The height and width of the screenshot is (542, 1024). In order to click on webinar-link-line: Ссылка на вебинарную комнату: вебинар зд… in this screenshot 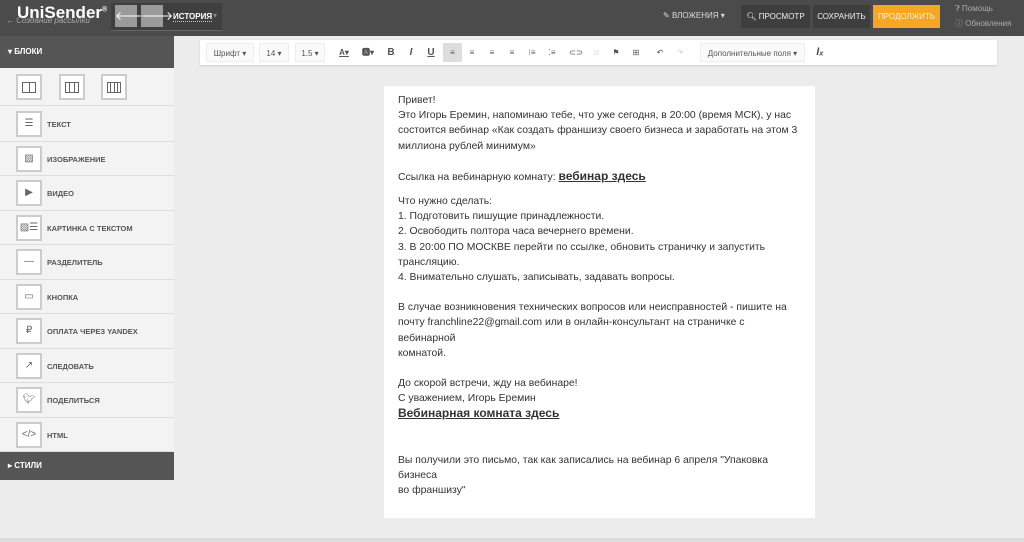, I will do `click(599, 177)`.